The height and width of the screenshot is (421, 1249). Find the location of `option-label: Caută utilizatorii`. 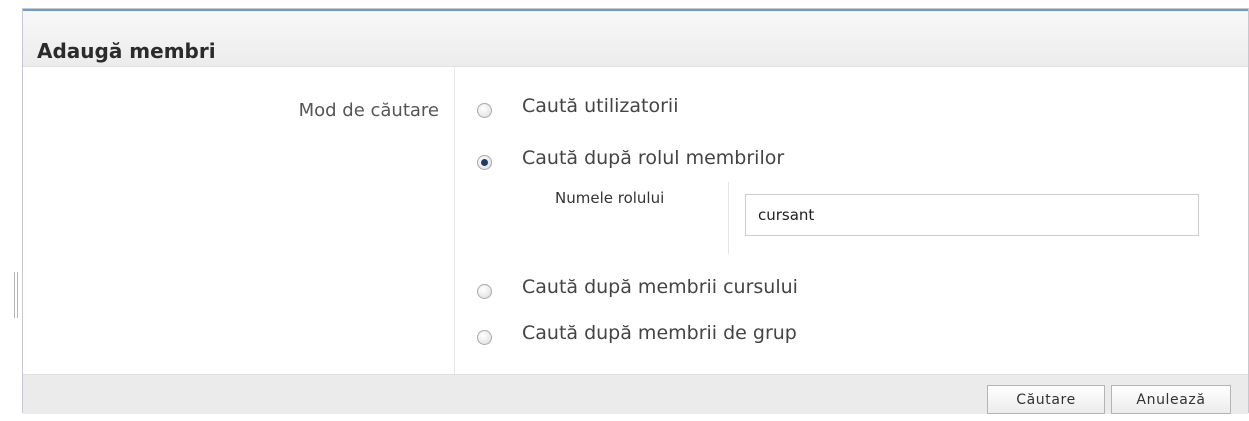

option-label: Caută utilizatorii is located at coordinates (600, 106).